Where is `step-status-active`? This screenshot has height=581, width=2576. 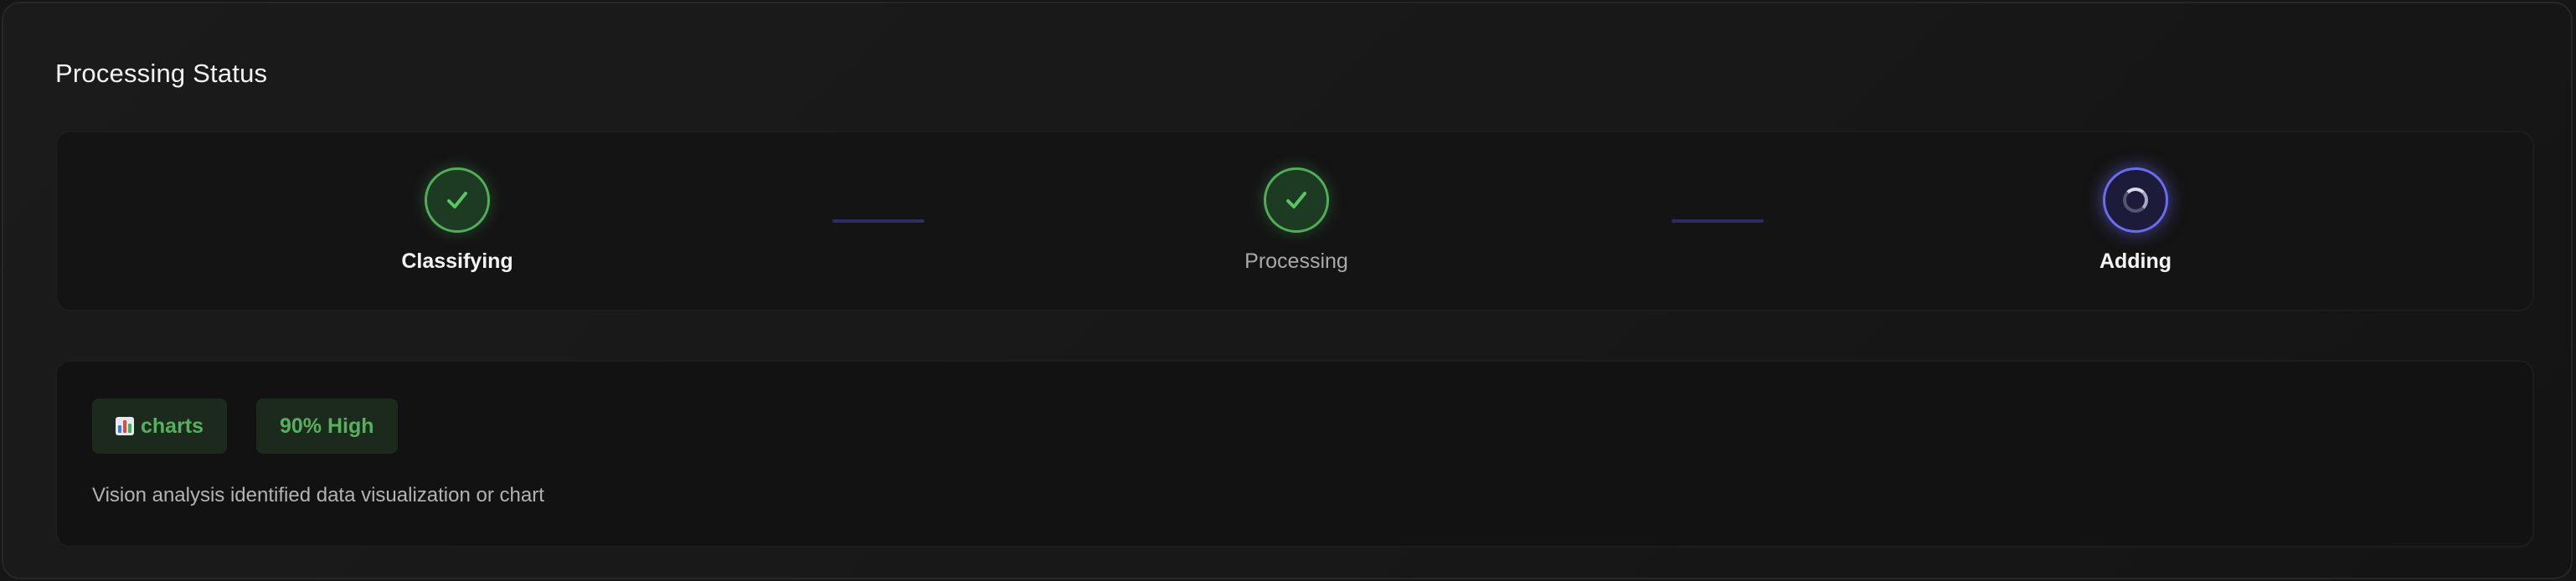
step-status-active is located at coordinates (2135, 200).